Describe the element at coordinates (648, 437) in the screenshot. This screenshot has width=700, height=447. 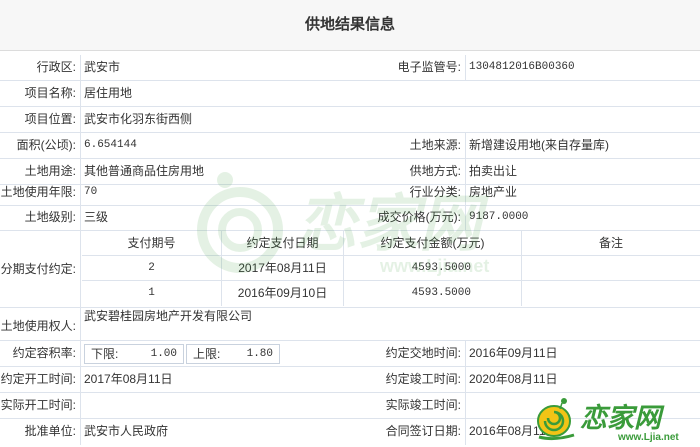
I see `brand-logo-url: www.Ljia.net` at that location.